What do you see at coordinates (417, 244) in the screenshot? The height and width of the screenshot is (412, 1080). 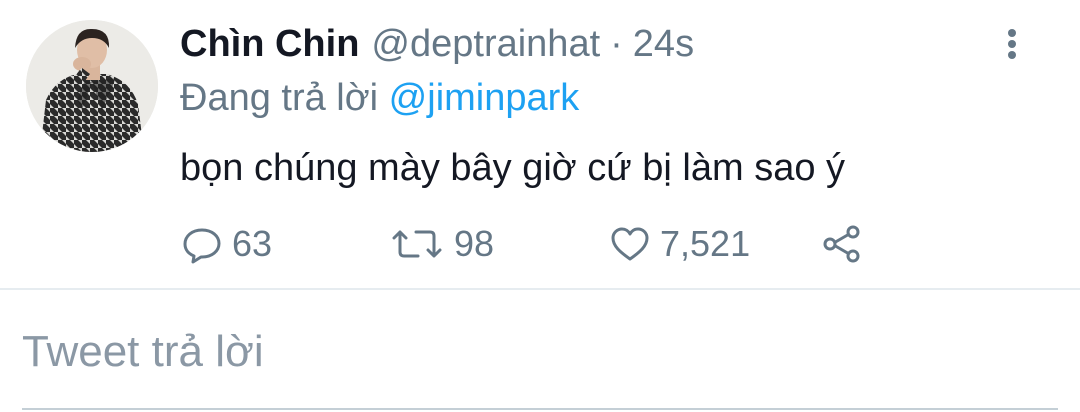 I see `retweet-icon` at bounding box center [417, 244].